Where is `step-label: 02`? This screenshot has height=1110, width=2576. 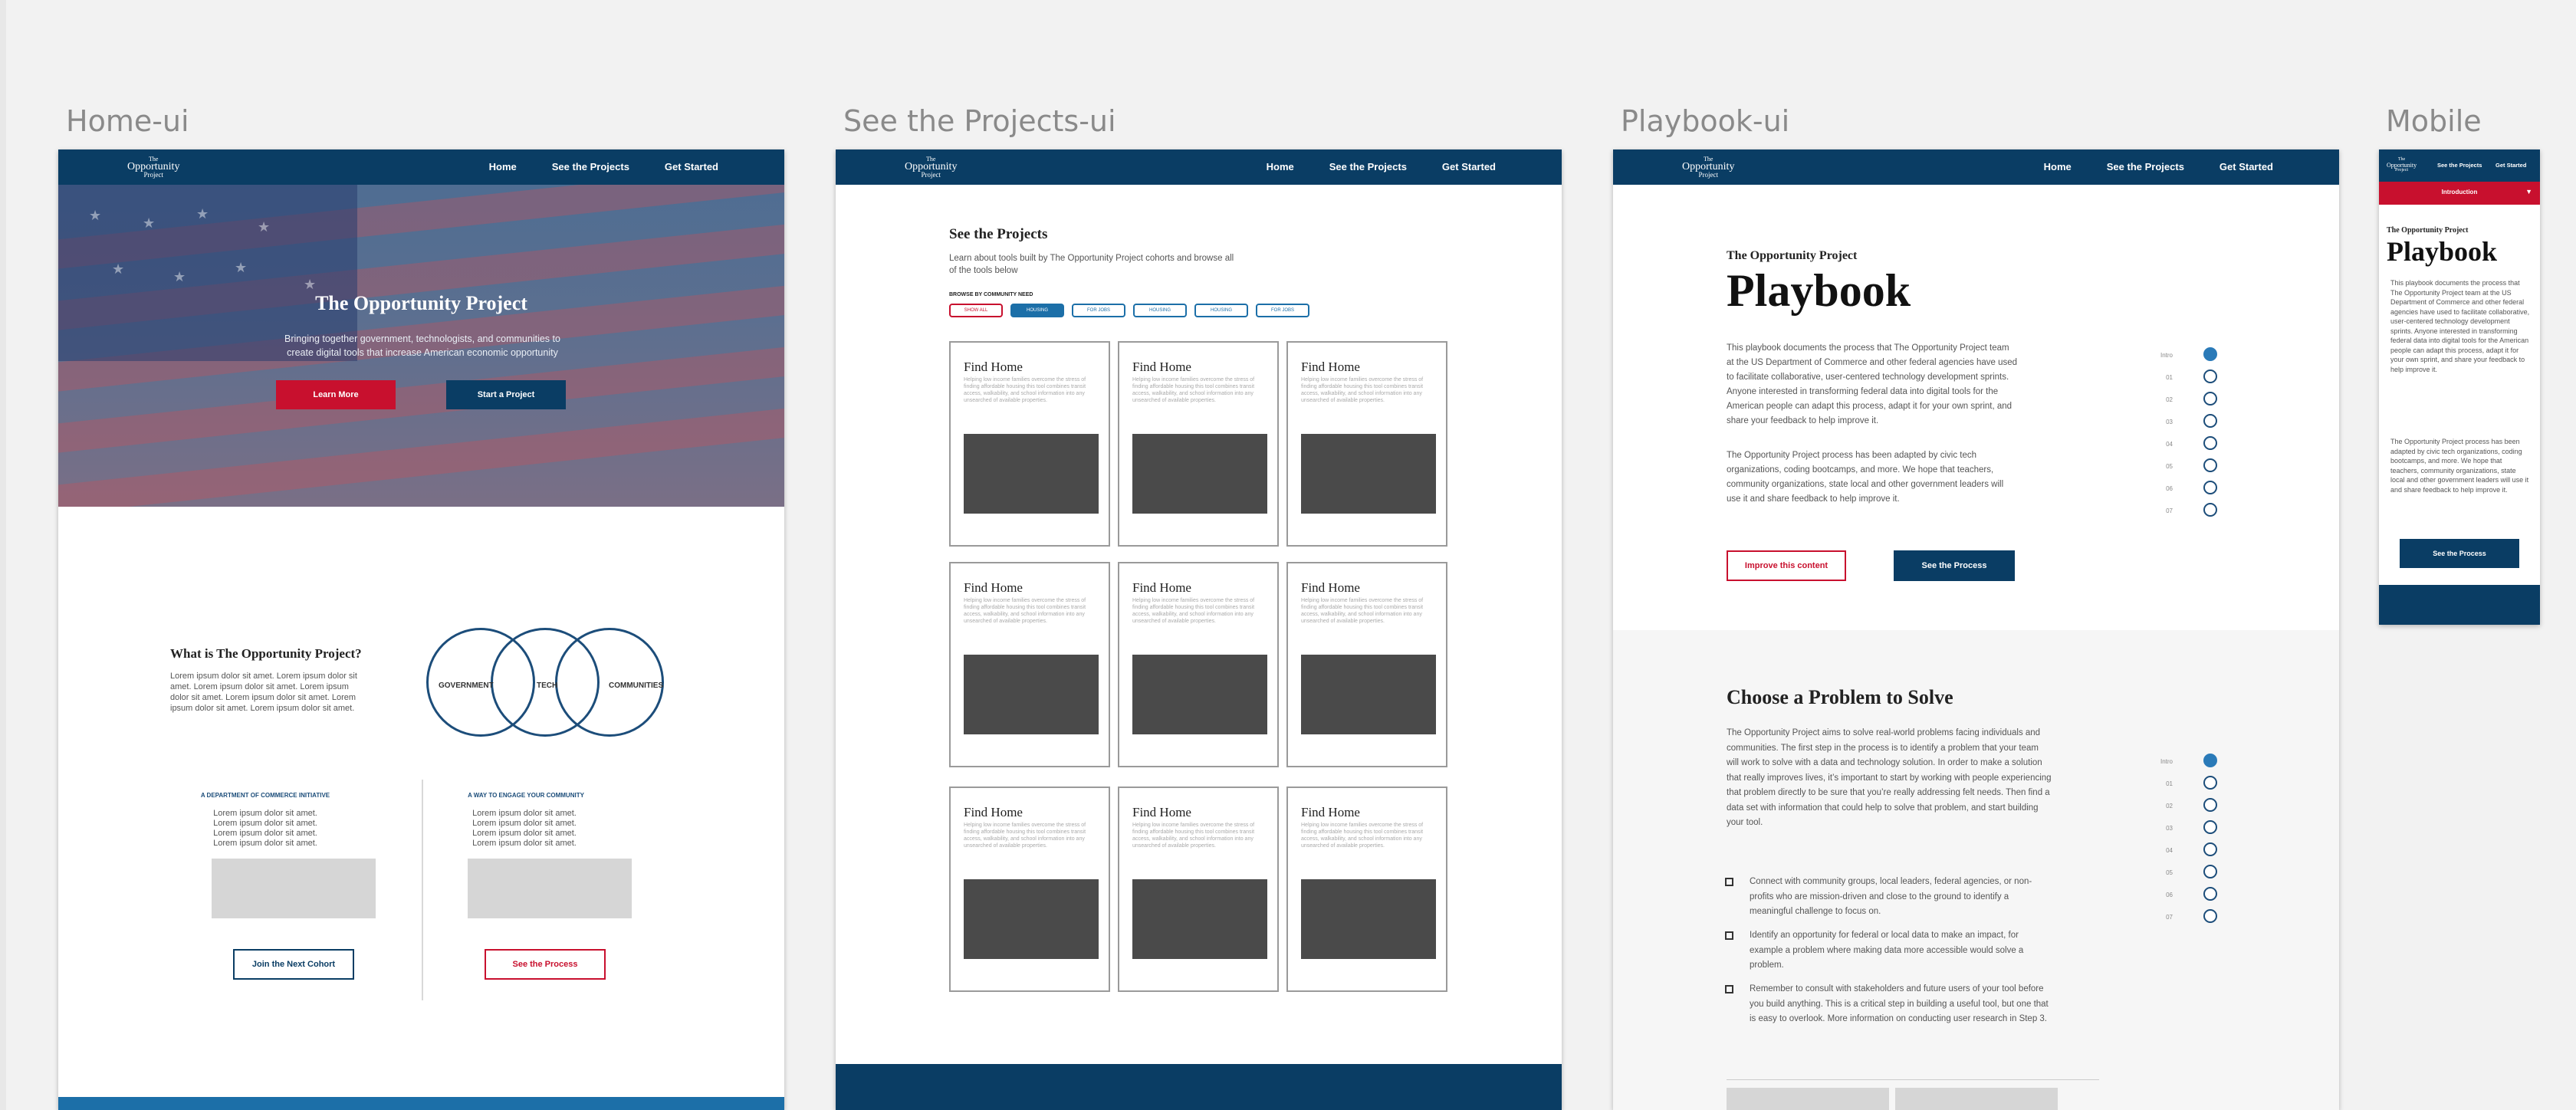 step-label: 02 is located at coordinates (2169, 399).